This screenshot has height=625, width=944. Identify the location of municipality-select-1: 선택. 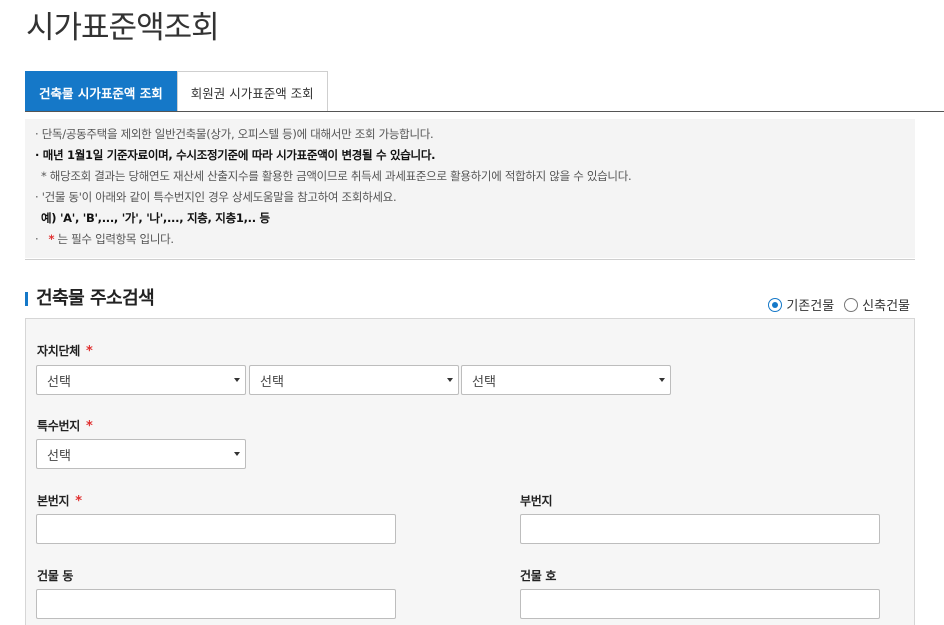
(141, 380).